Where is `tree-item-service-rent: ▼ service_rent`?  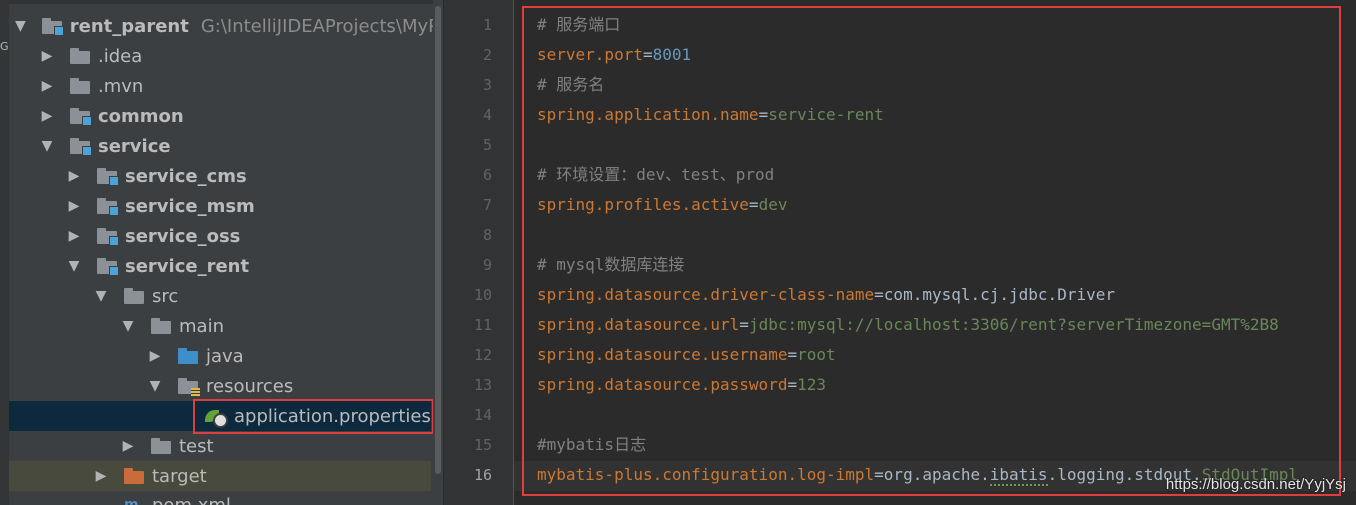 tree-item-service-rent: ▼ service_rent is located at coordinates (220, 266).